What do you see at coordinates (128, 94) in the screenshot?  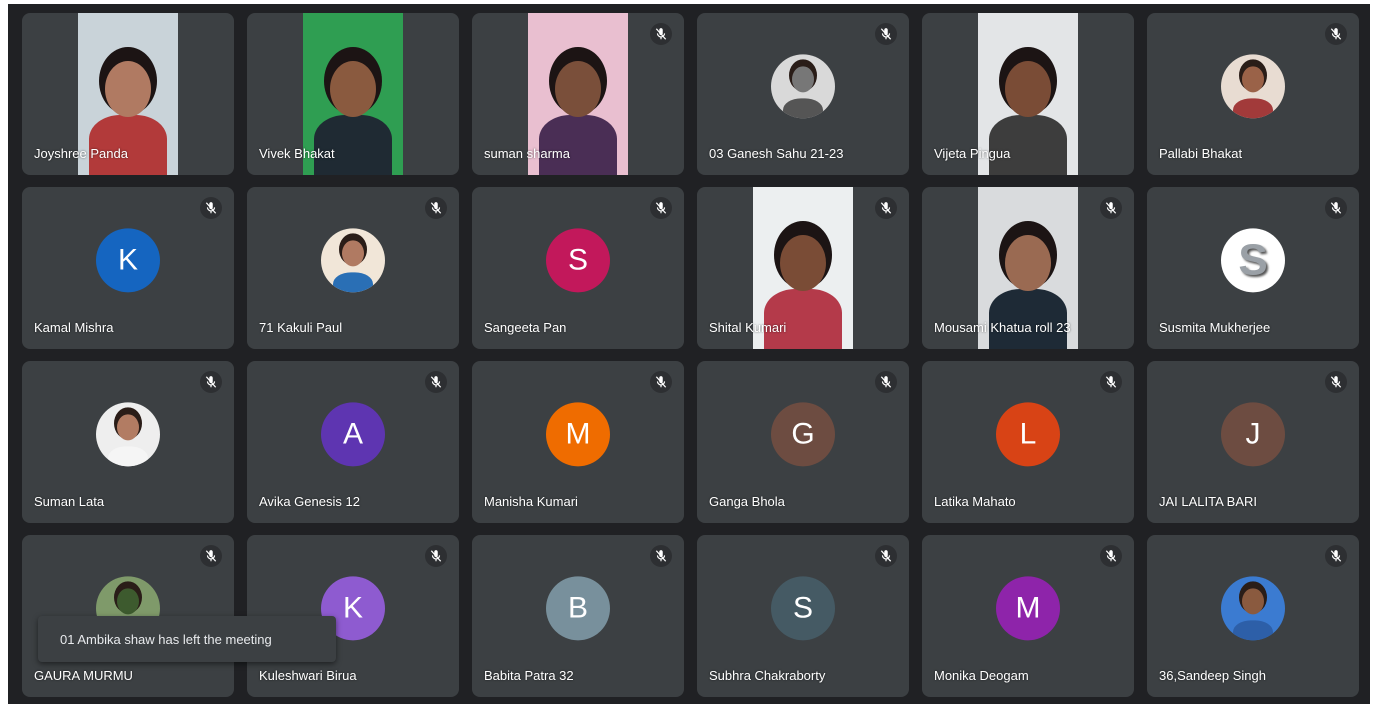 I see `participant-tile: Joyshree Panda` at bounding box center [128, 94].